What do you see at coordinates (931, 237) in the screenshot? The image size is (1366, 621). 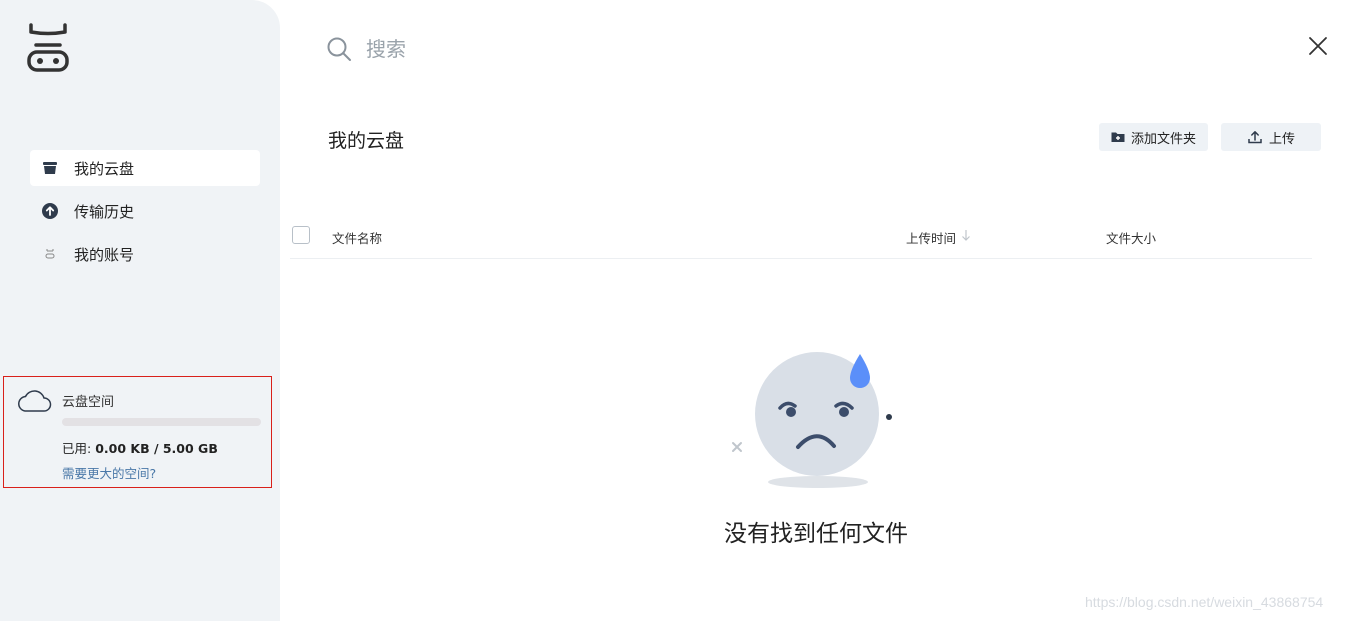 I see `column-upload-time: 上传时间` at bounding box center [931, 237].